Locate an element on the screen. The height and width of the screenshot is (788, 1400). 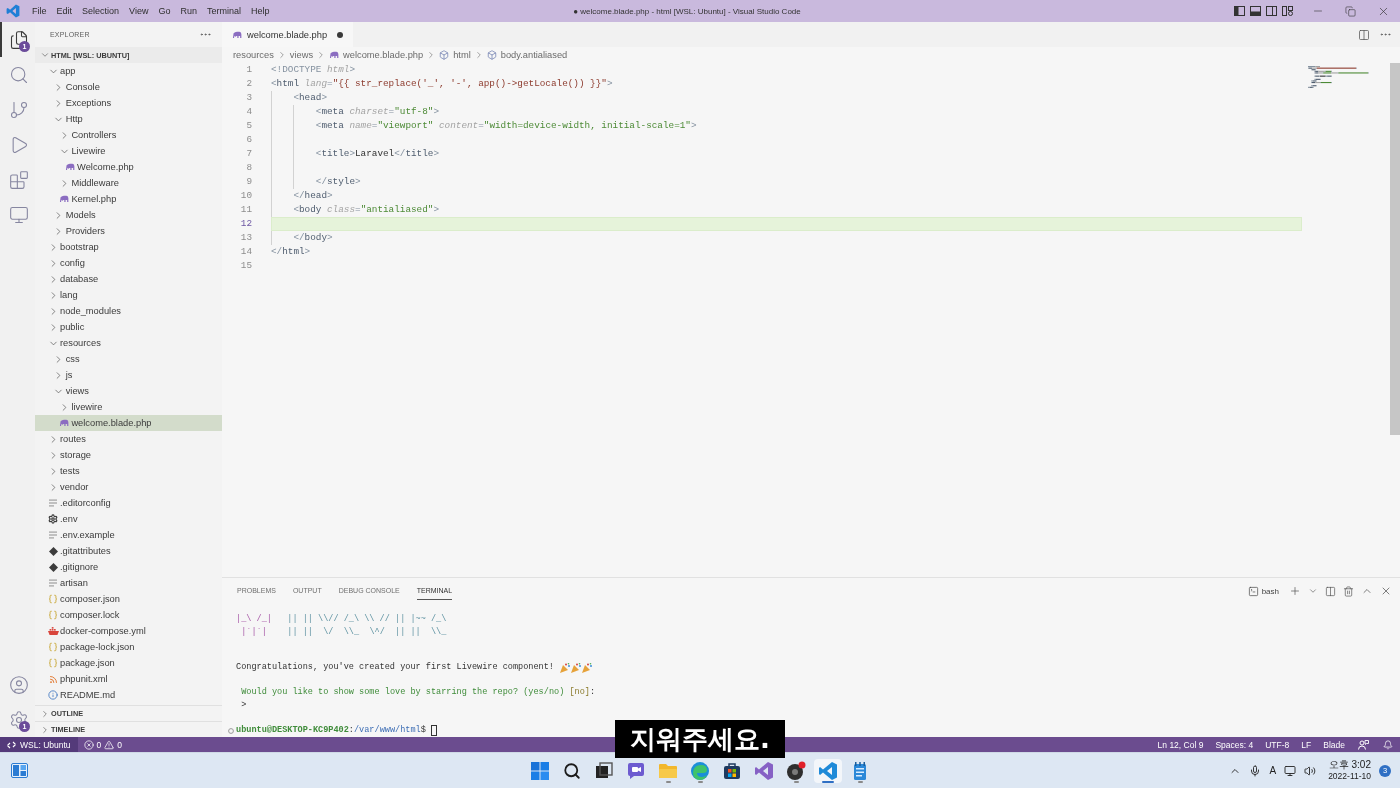
trash-icon is located at coordinates (1348, 591).